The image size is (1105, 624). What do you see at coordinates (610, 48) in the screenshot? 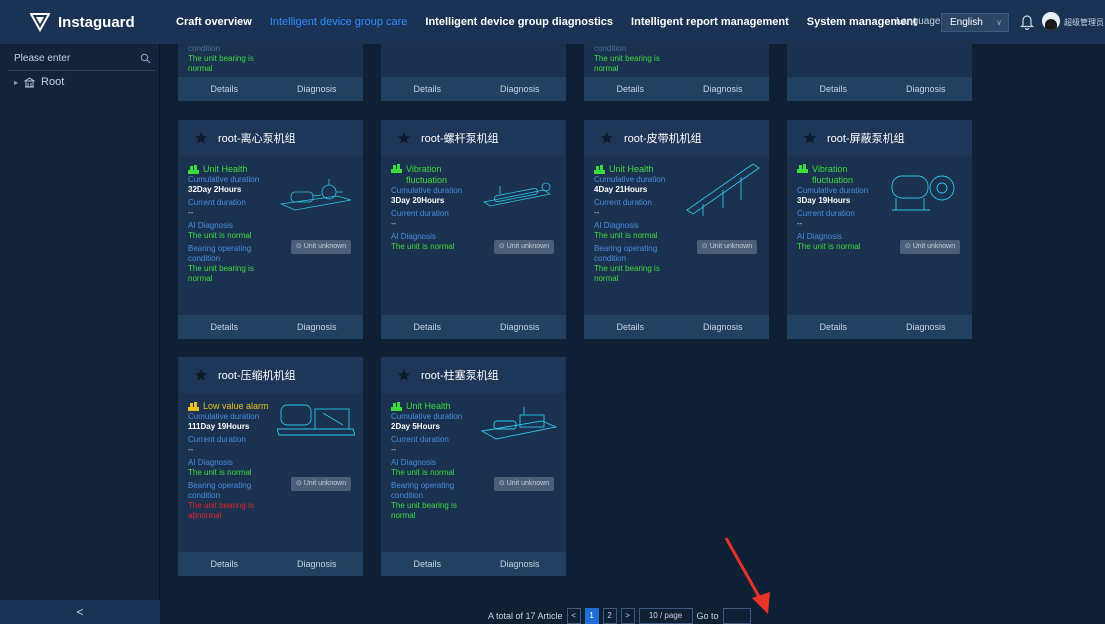
I see `bearing-label-cut: condition` at bounding box center [610, 48].